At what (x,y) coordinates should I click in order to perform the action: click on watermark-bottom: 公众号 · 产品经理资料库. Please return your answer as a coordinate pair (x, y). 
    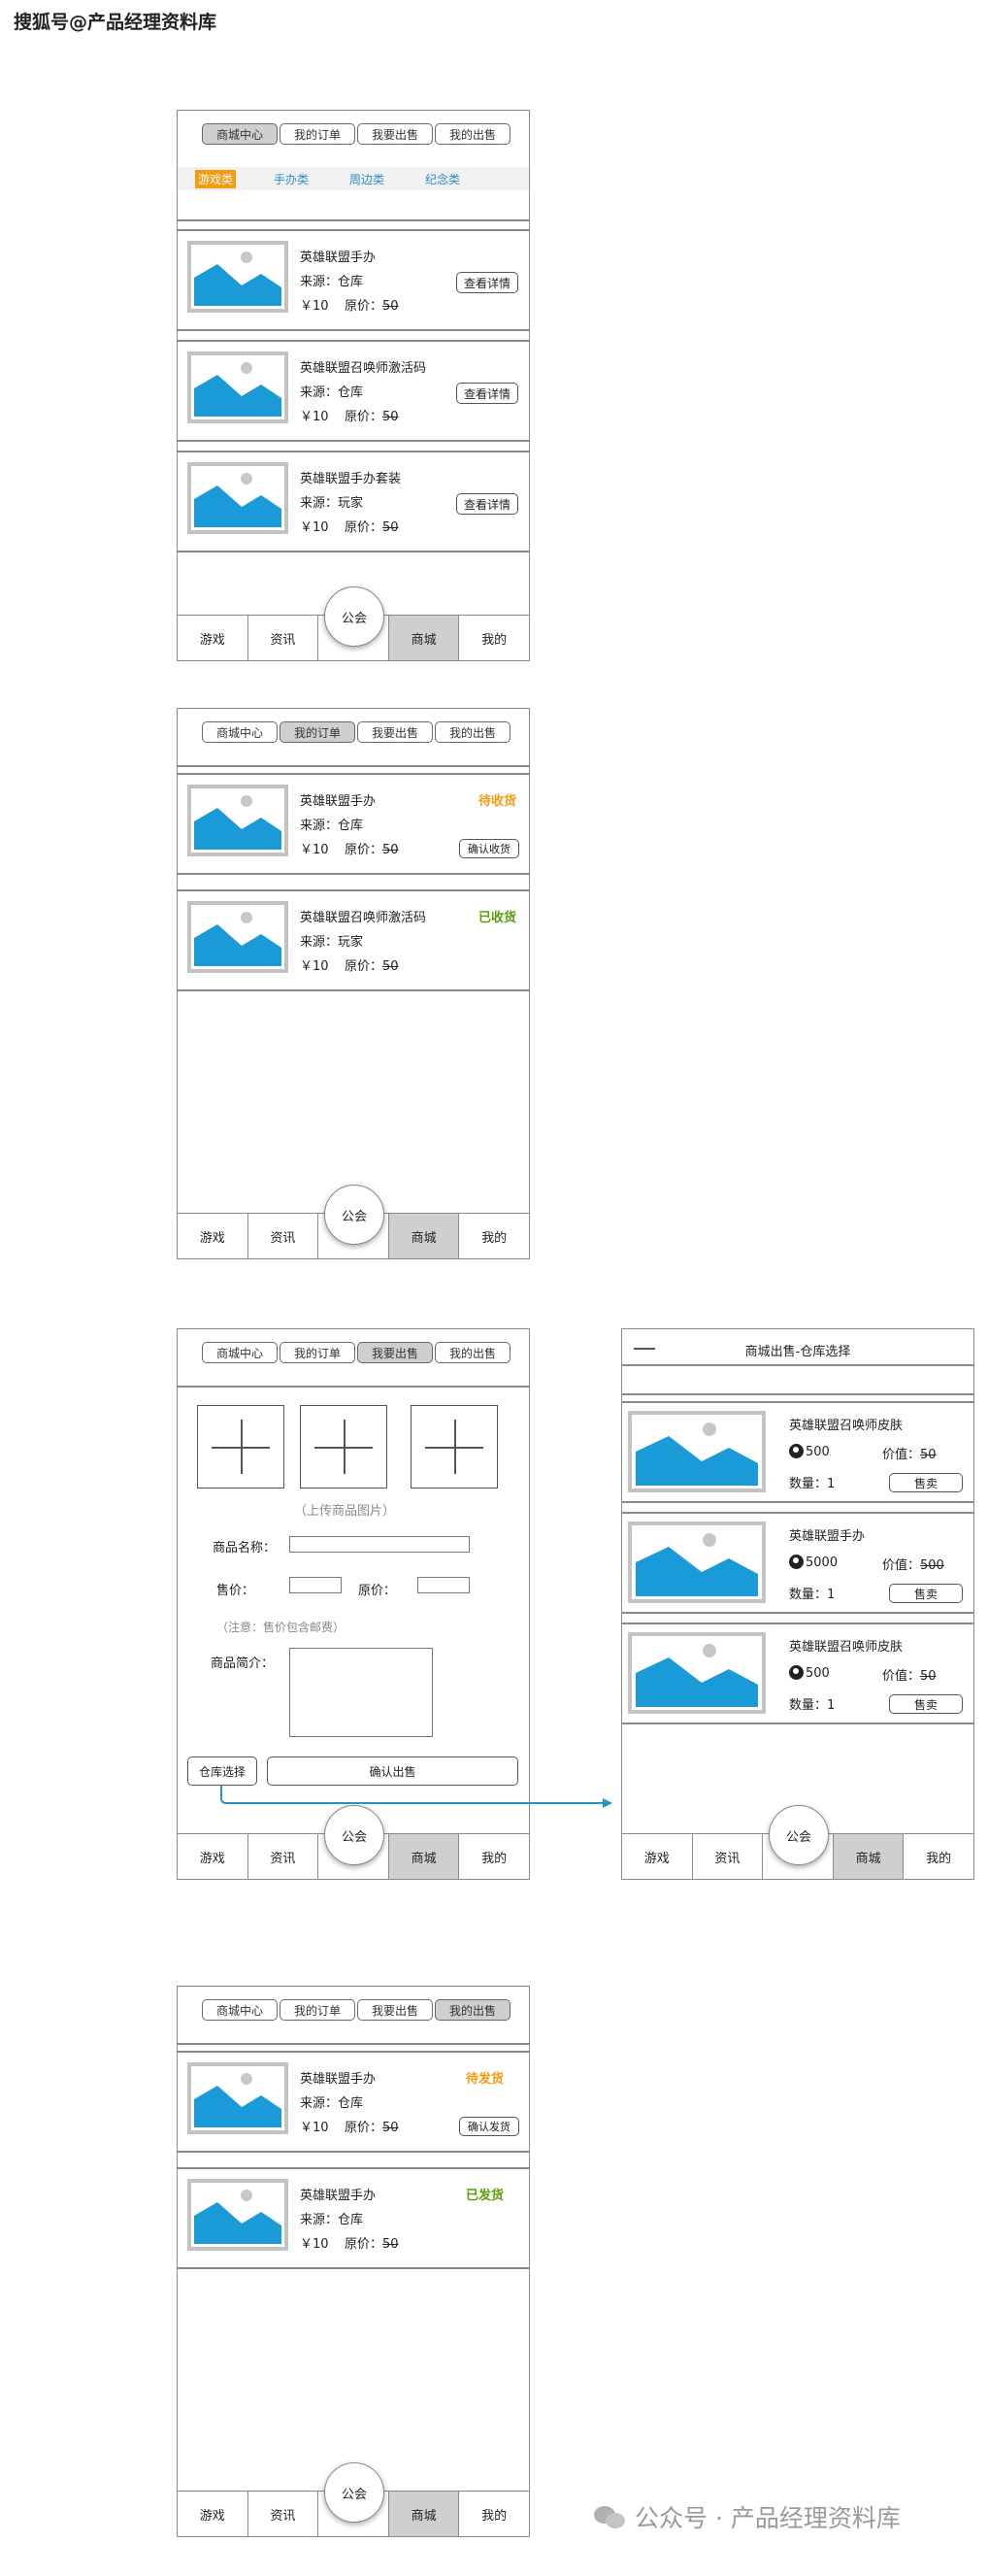
    Looking at the image, I should click on (747, 2516).